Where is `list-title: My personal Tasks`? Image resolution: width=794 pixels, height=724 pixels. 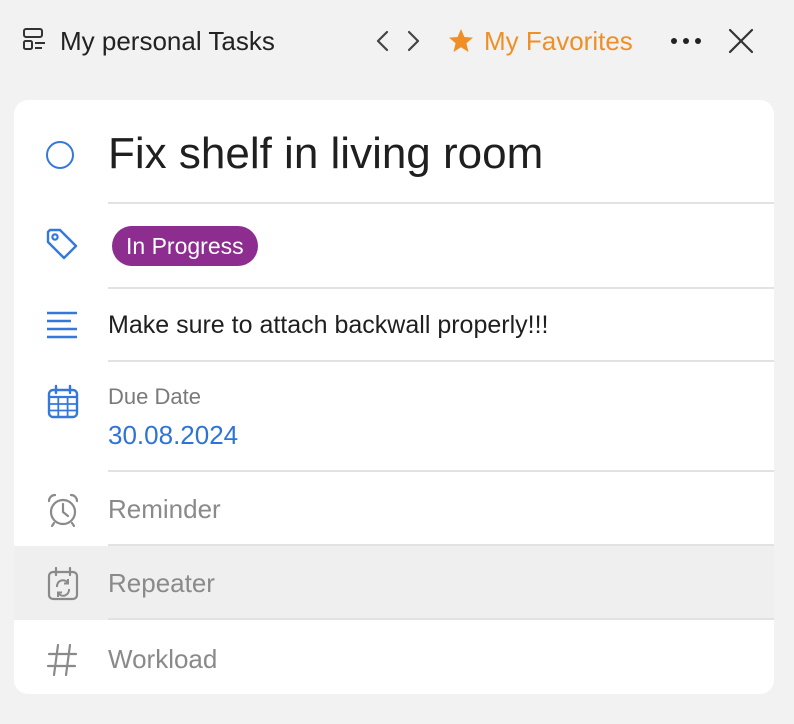
list-title: My personal Tasks is located at coordinates (167, 41).